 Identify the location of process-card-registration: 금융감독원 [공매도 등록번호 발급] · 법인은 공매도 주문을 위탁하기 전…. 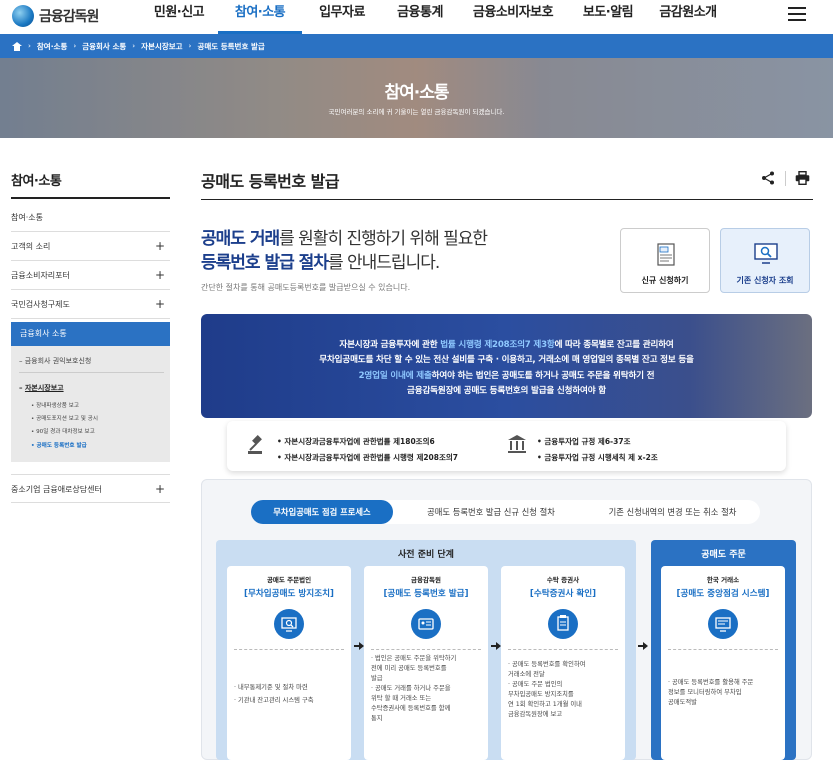
(426, 663).